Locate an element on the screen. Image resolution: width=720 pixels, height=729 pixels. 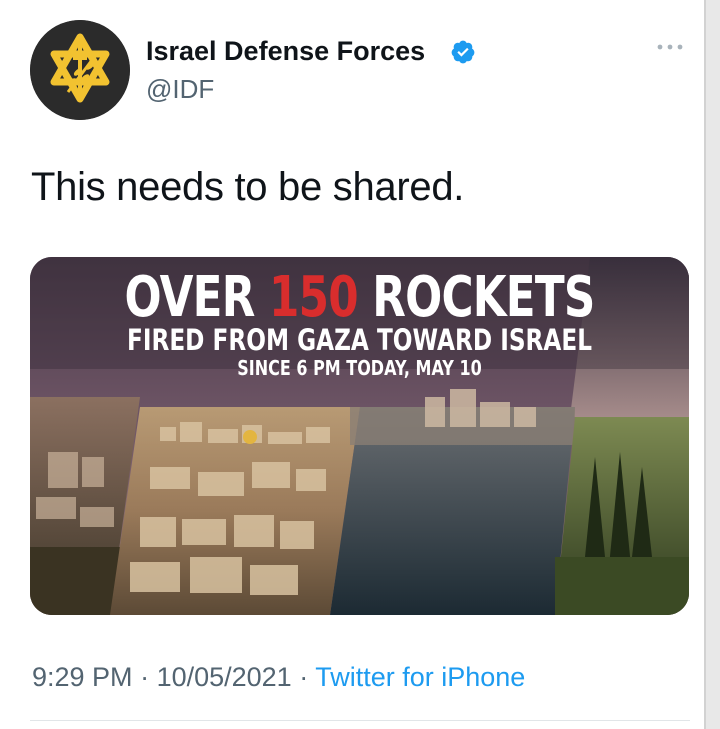
media-subheadline: FIRED FROM GAZA TOWARD ISRAEL is located at coordinates (359, 340).